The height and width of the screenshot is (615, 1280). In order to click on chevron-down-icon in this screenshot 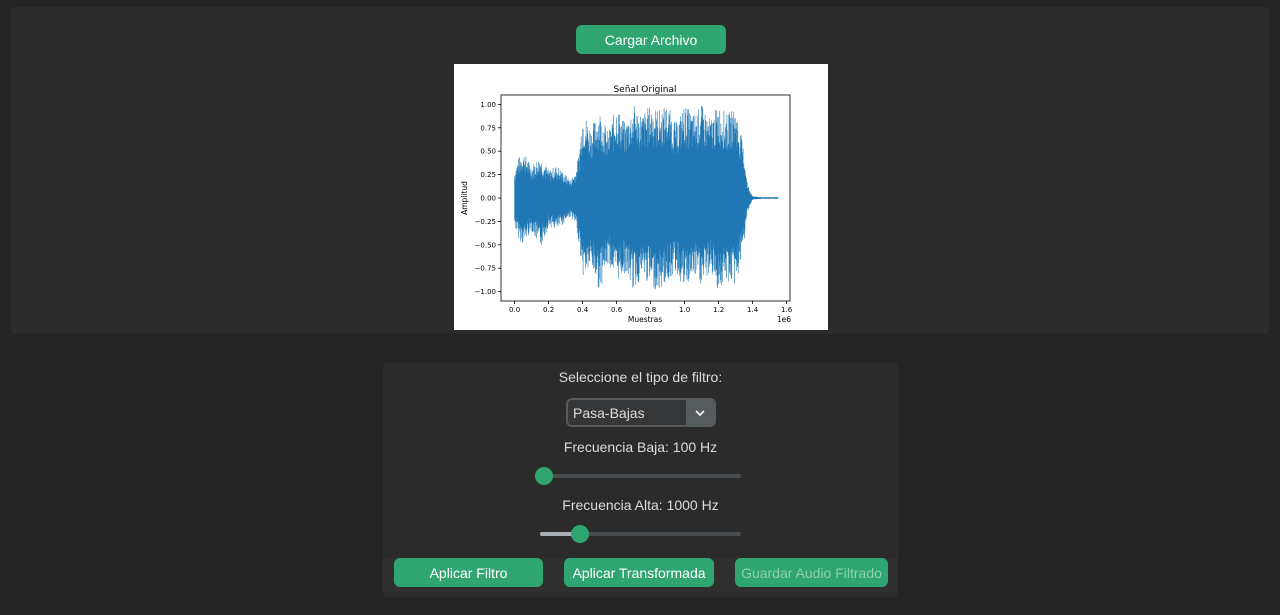, I will do `click(700, 412)`.